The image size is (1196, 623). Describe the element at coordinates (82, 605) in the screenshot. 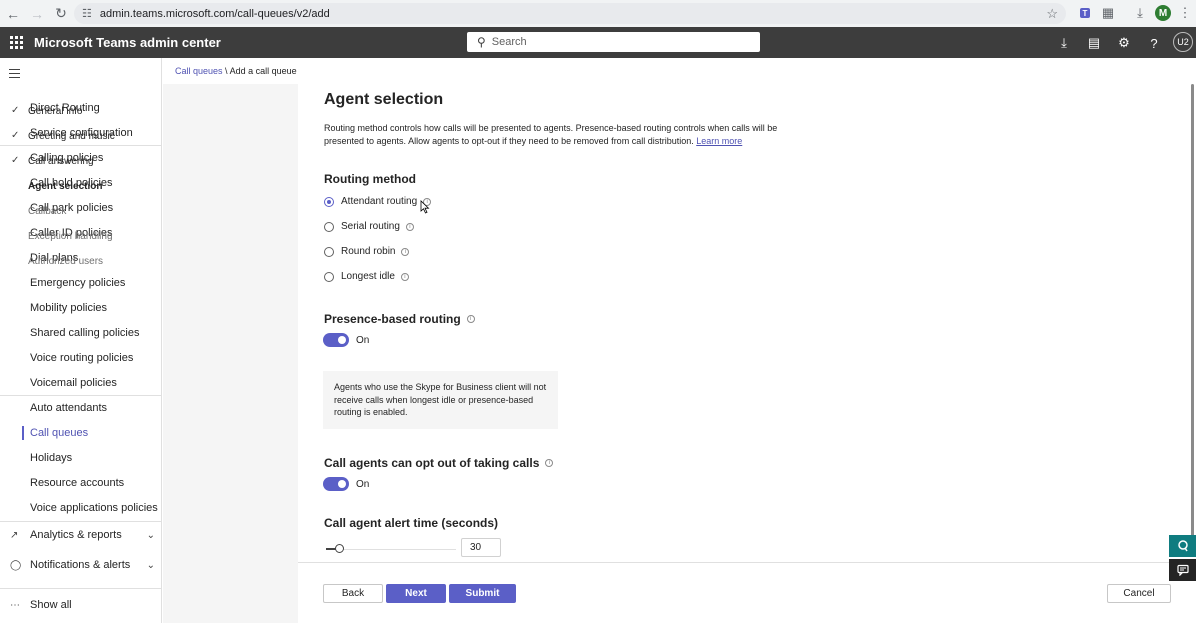

I see `nav-show-all: ⋯ Show all` at that location.